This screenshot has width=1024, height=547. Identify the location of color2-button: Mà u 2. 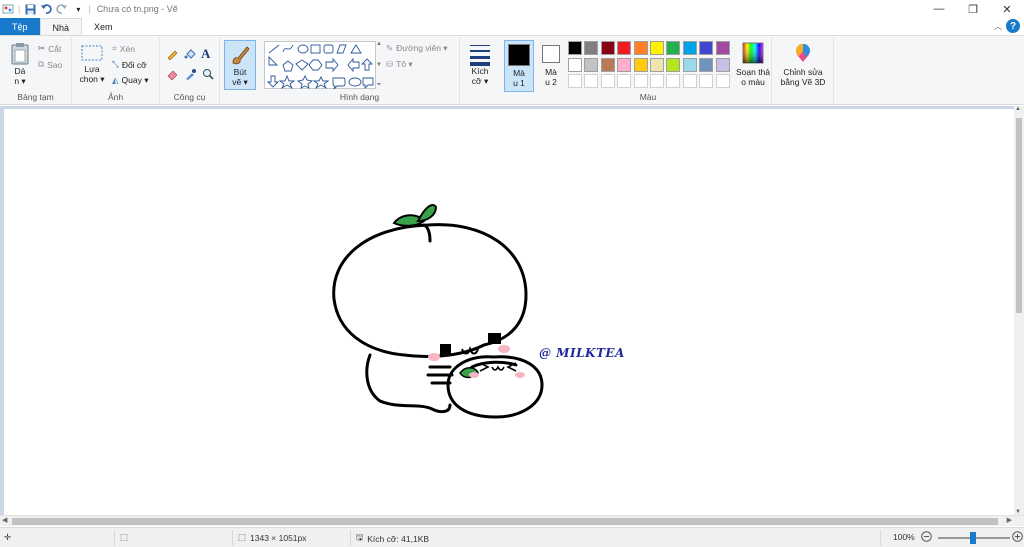
(551, 63).